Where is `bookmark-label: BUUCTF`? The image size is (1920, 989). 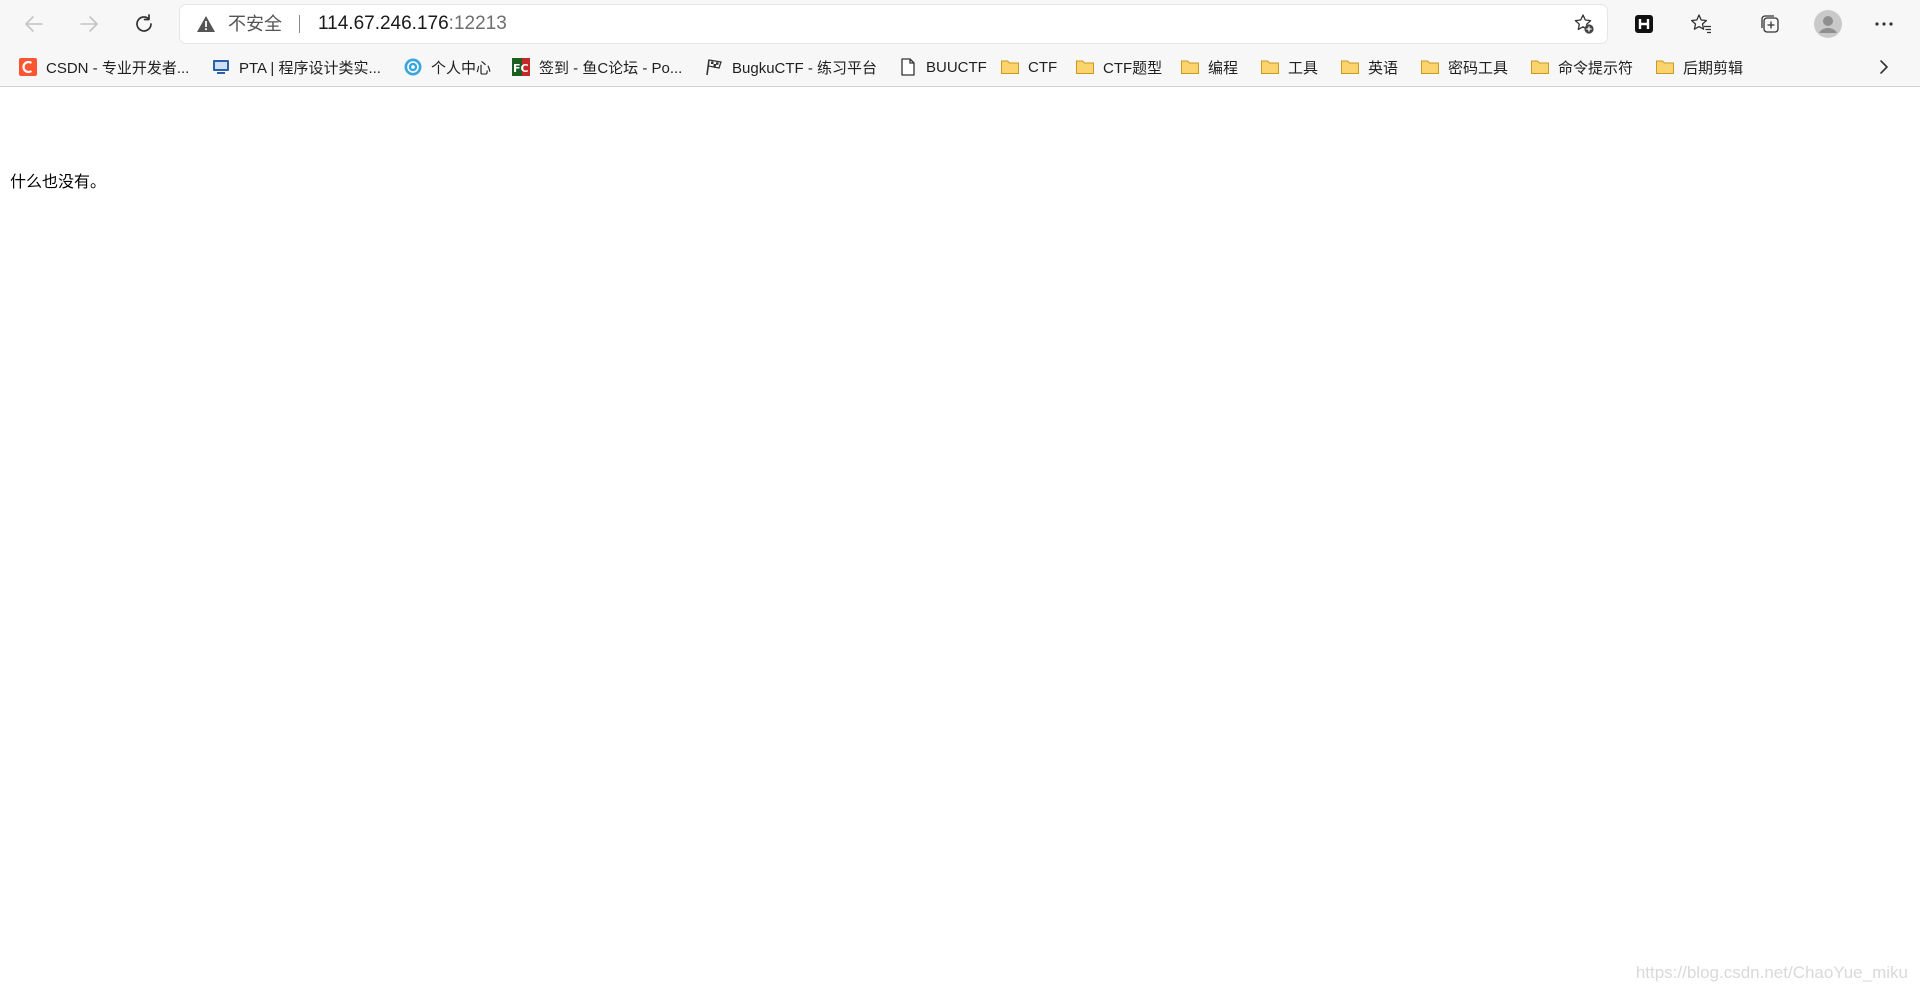
bookmark-label: BUUCTF is located at coordinates (956, 67).